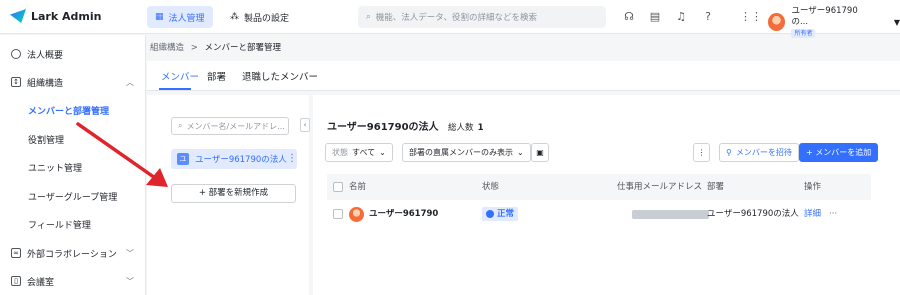  What do you see at coordinates (660, 187) in the screenshot?
I see `column-header-email: 仕事用メールアドレス` at bounding box center [660, 187].